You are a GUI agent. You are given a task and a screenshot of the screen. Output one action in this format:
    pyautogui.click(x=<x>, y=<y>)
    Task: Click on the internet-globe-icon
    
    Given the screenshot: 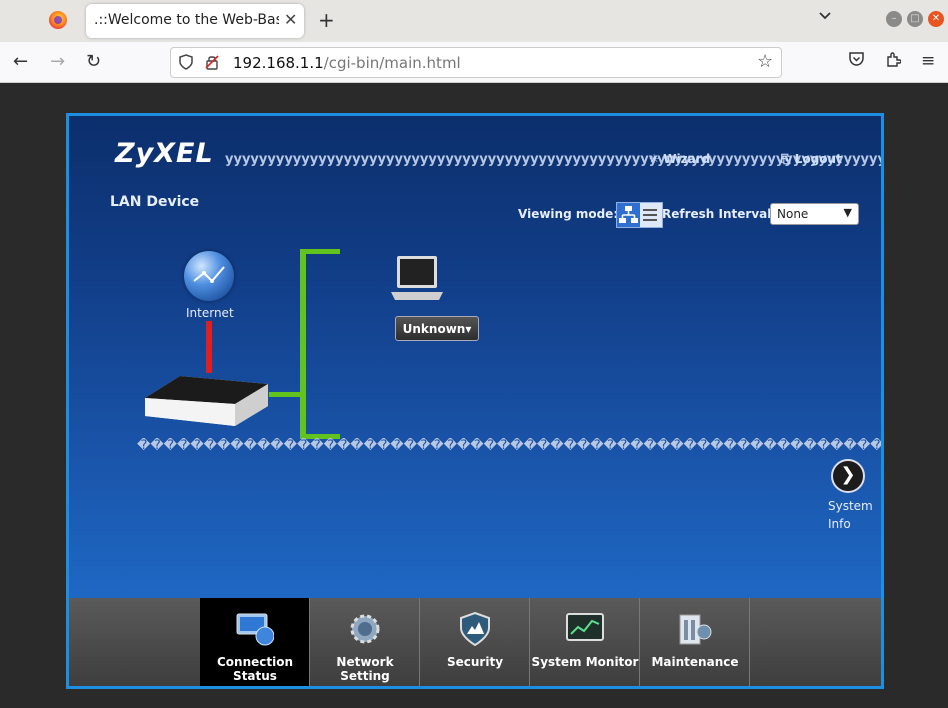 What is the action you would take?
    pyautogui.click(x=209, y=276)
    